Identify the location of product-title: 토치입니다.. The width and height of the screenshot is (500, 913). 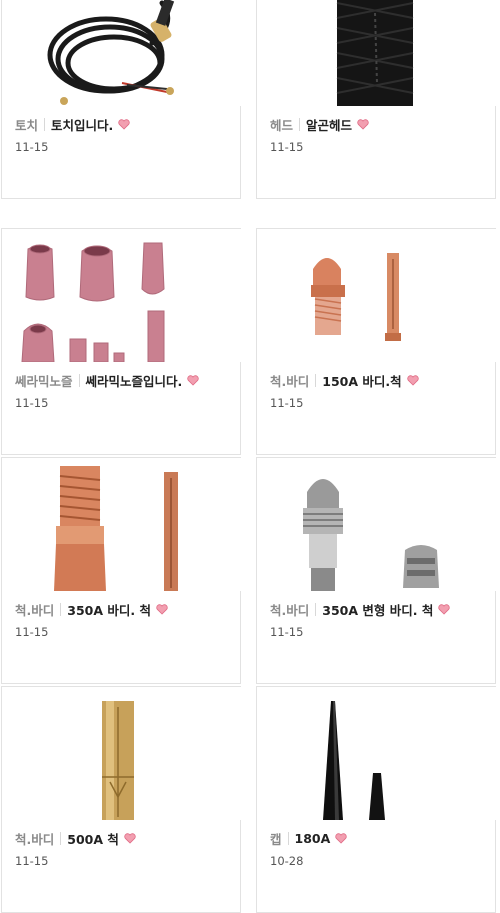
(82, 124).